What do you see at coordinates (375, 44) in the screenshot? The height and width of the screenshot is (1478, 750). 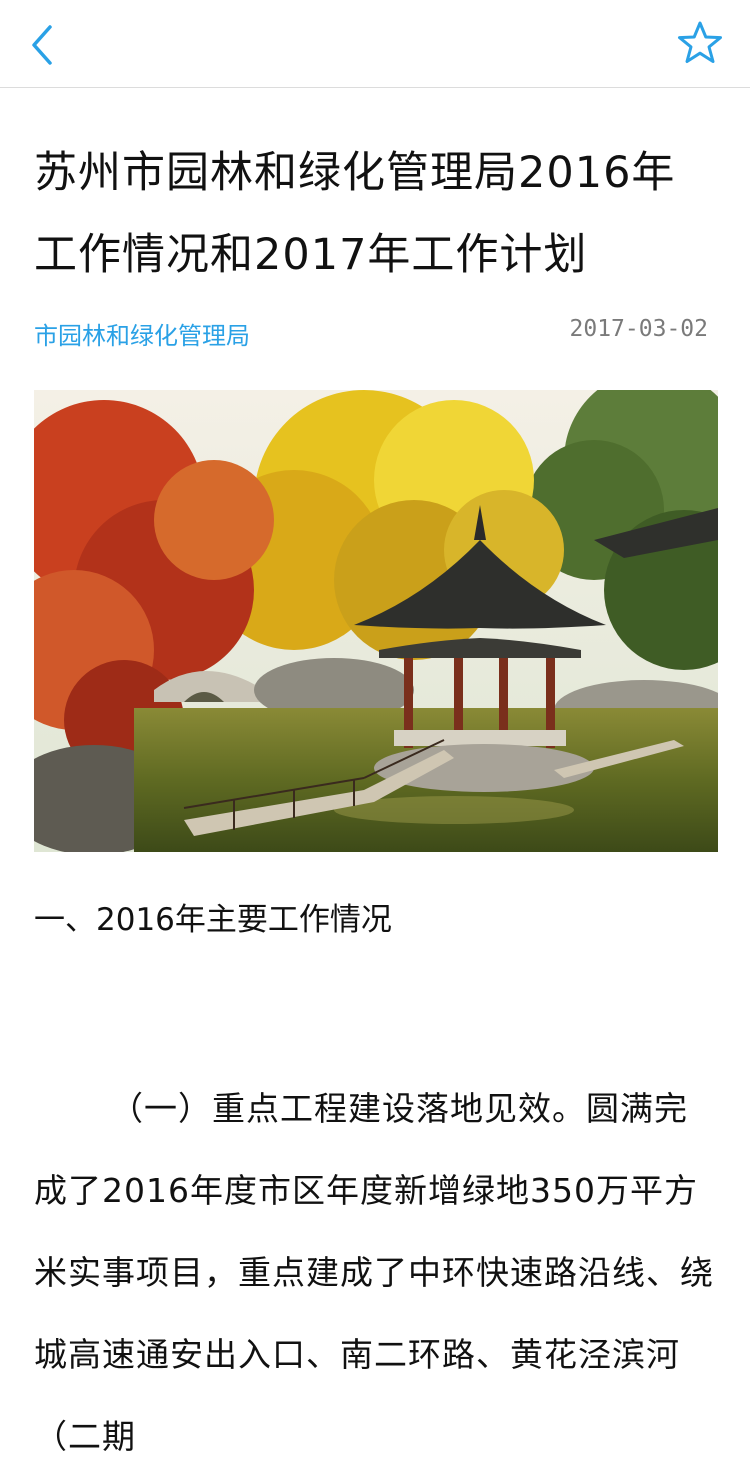 I see `top-nav-bar` at bounding box center [375, 44].